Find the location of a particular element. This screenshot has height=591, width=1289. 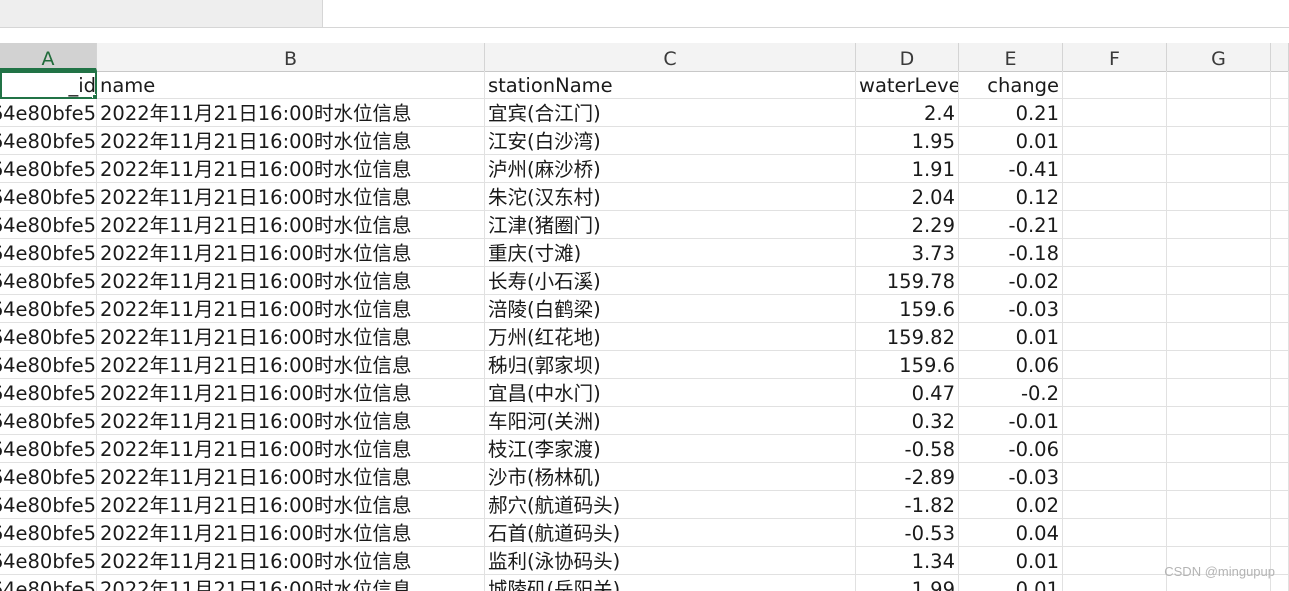

cell-d: 159.78 is located at coordinates (907, 281).